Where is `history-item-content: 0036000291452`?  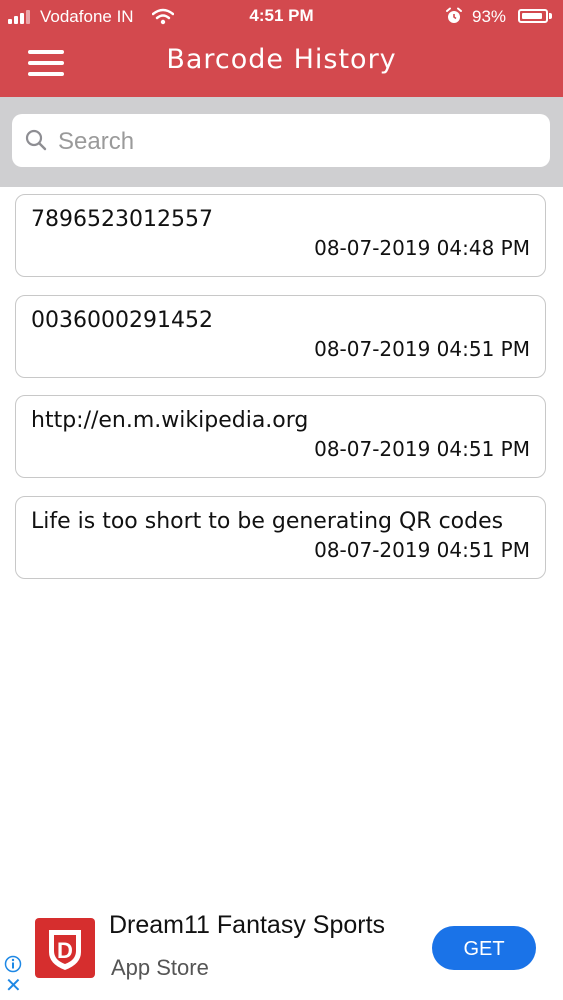 history-item-content: 0036000291452 is located at coordinates (122, 320).